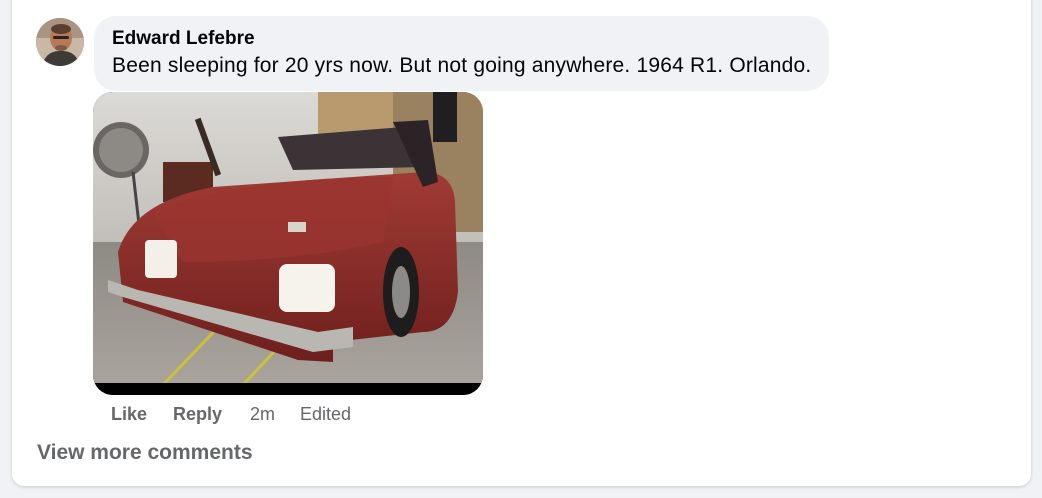 This screenshot has width=1042, height=498. I want to click on avatar, so click(60, 42).